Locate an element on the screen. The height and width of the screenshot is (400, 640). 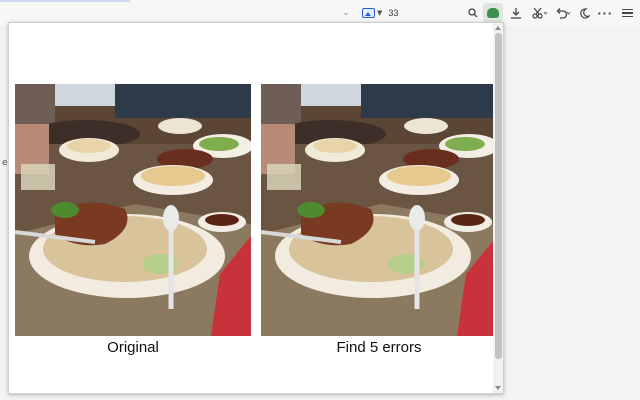
image-counter-button: ▼ 33 is located at coordinates (382, 13).